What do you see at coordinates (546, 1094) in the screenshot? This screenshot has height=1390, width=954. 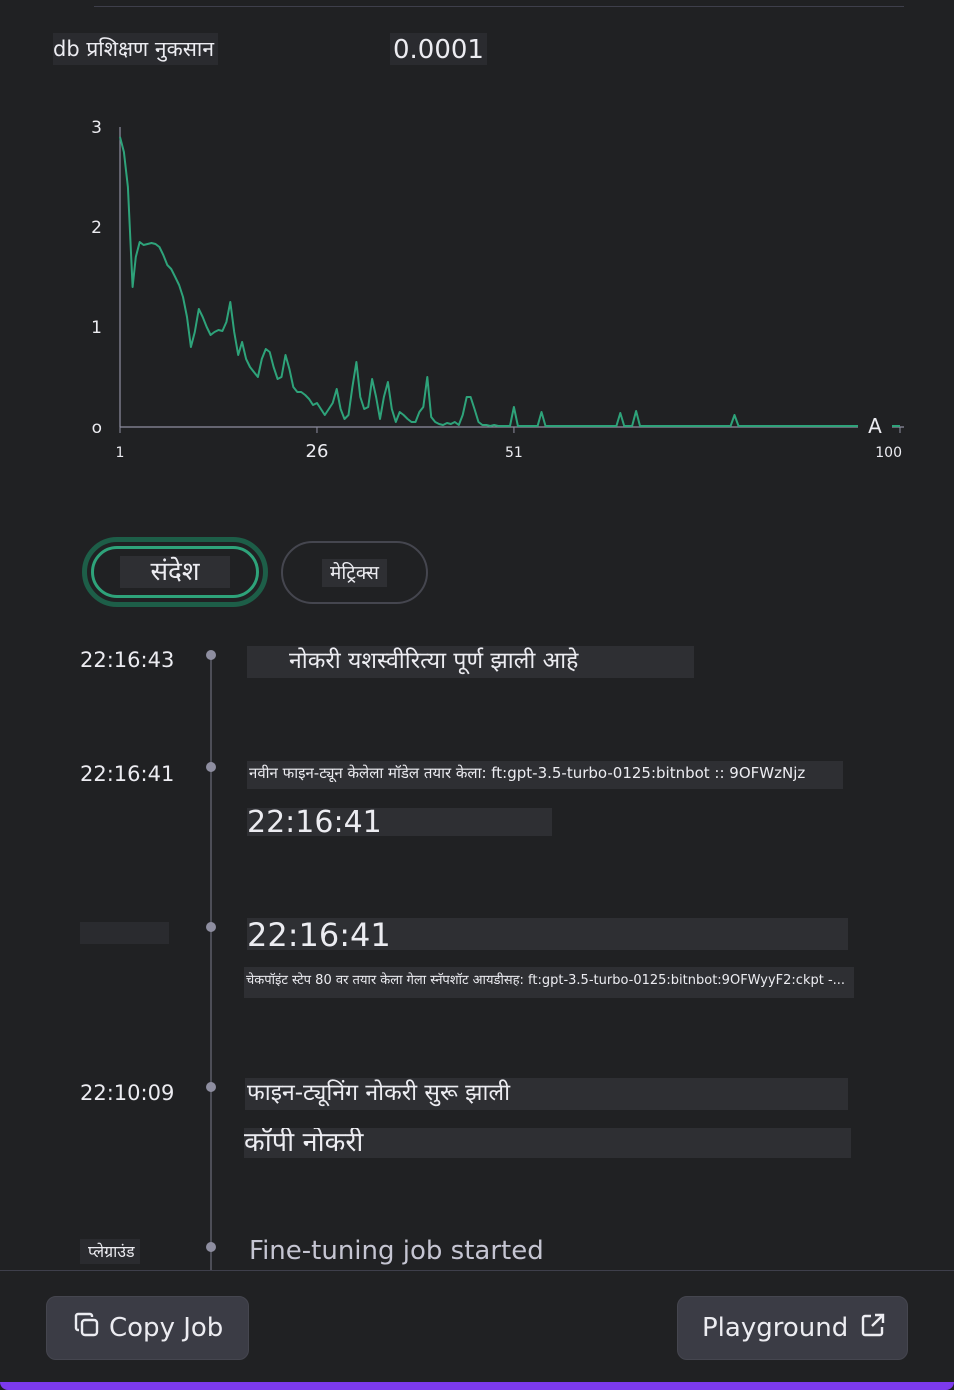 I see `event-message: फाइन-ट्यूनिंग नोकरी सुरू झाली` at bounding box center [546, 1094].